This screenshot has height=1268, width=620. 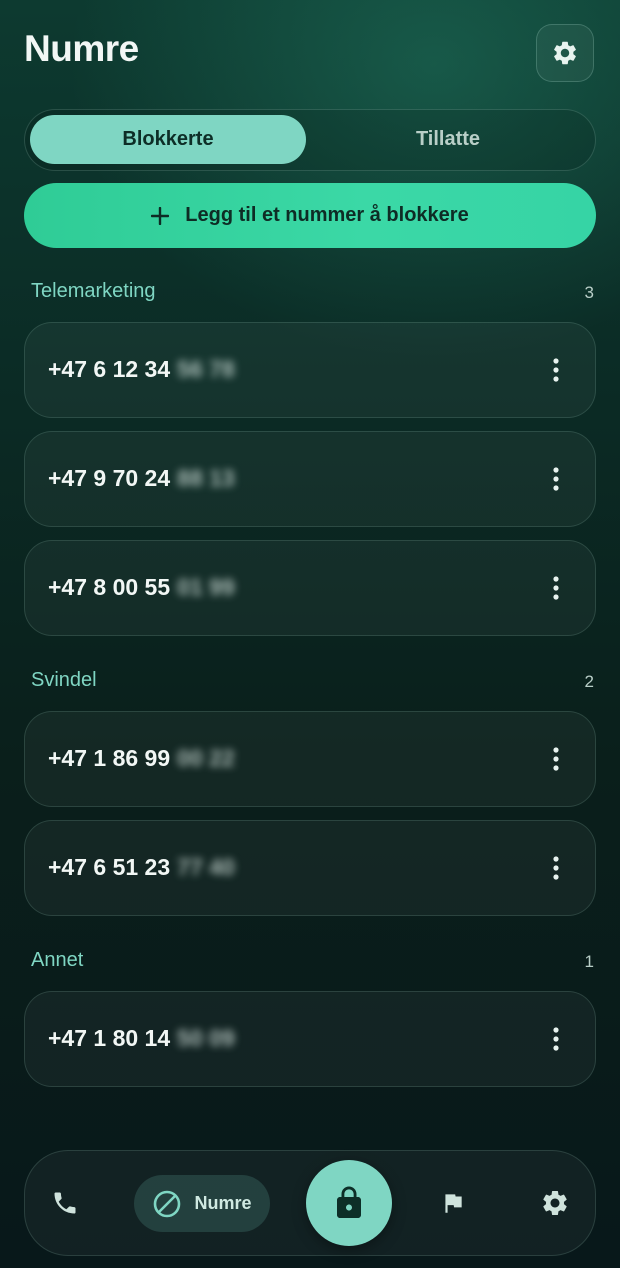 I want to click on section-title-telemarketing: Telemarketing, so click(x=93, y=291).